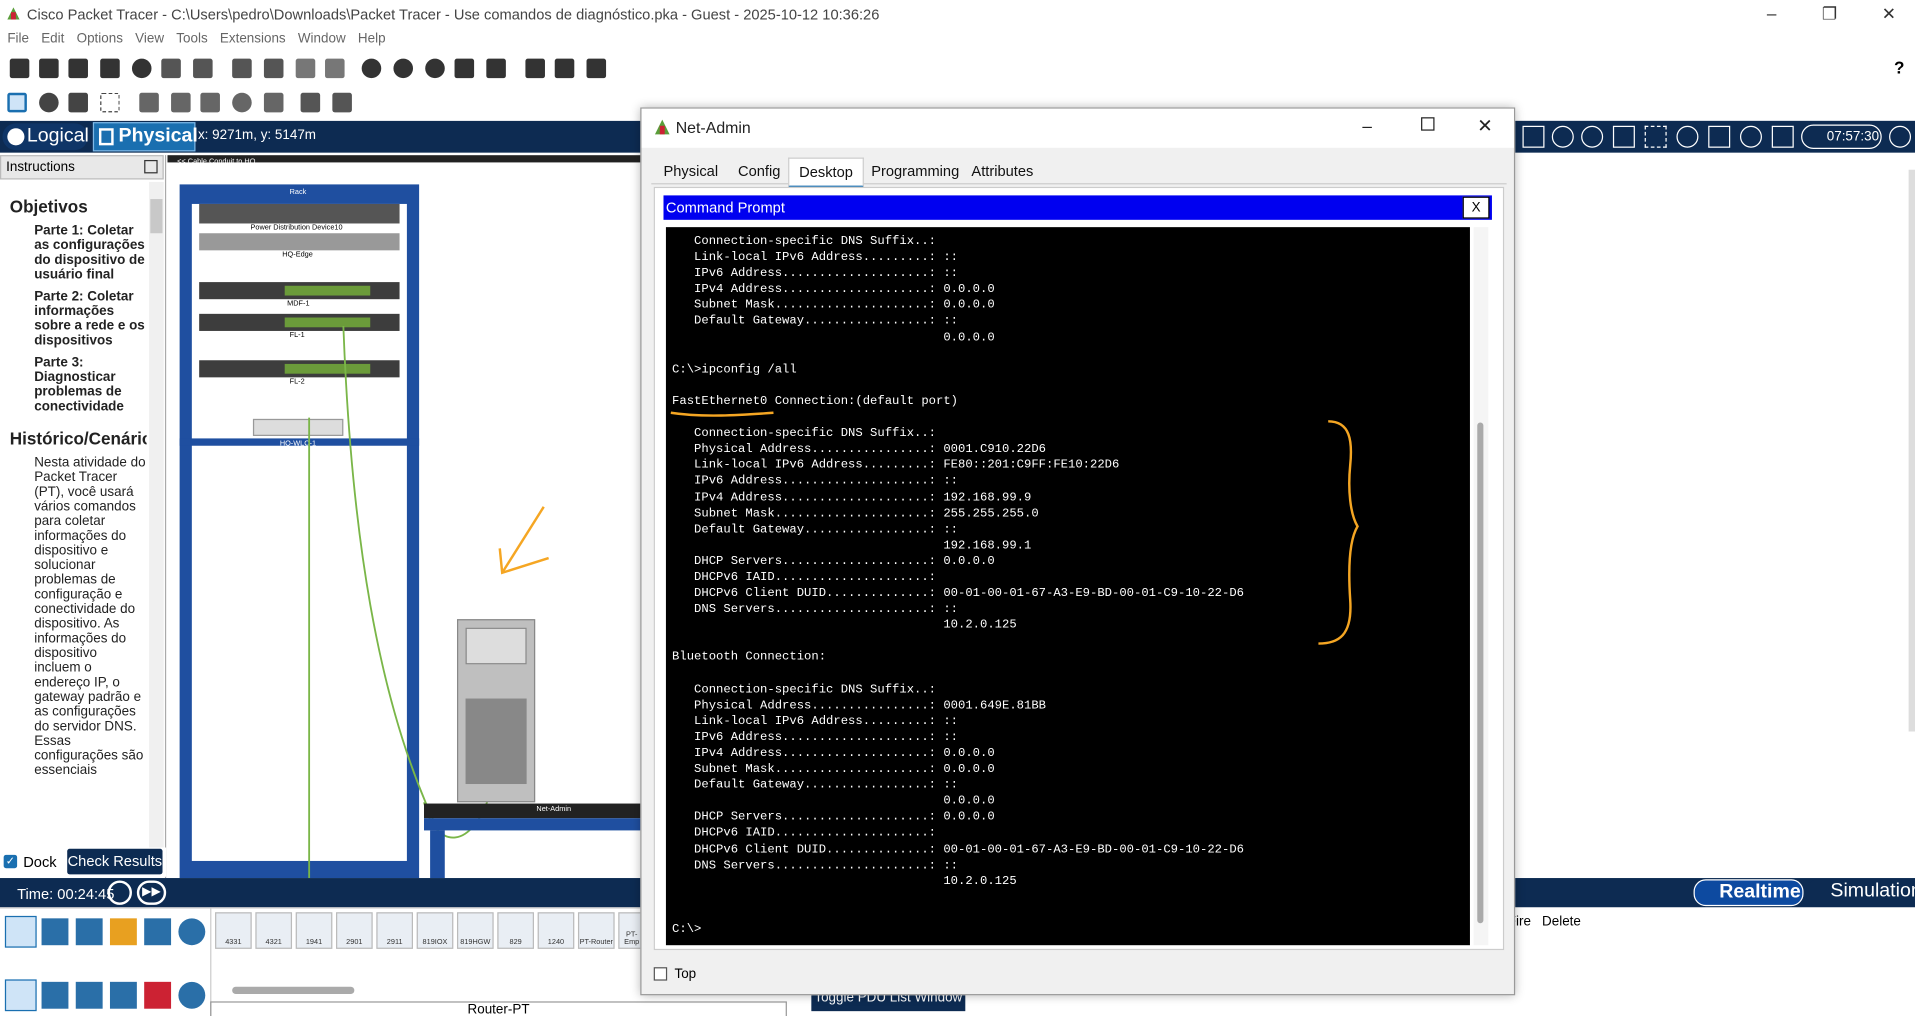 Image resolution: width=1915 pixels, height=1016 pixels. What do you see at coordinates (1911, 450) in the screenshot?
I see `right-scrollbar` at bounding box center [1911, 450].